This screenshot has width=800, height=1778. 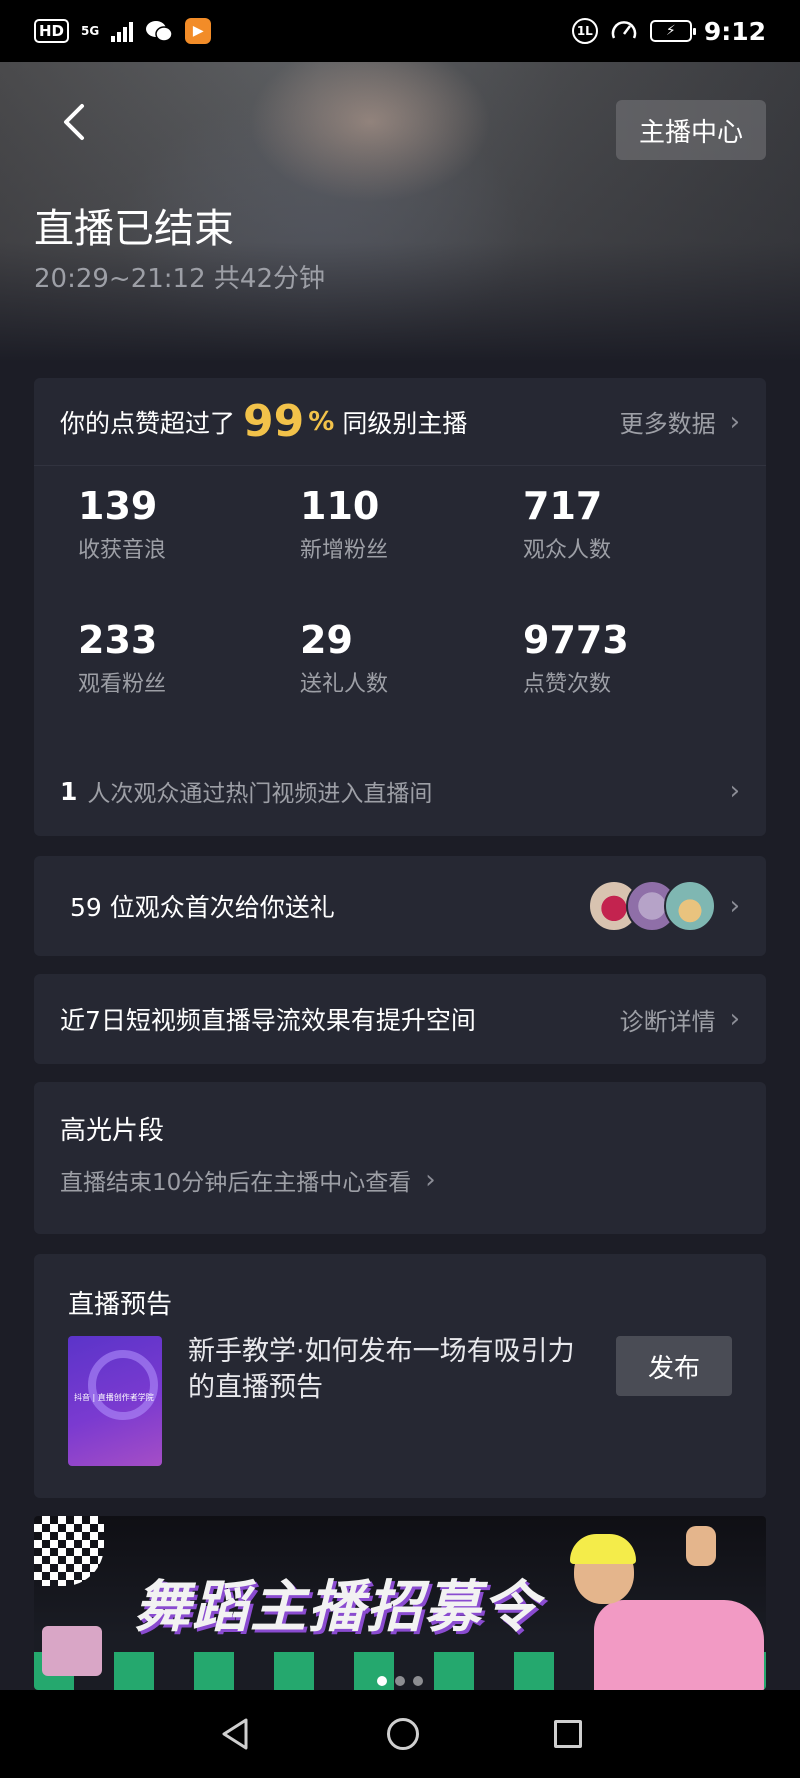 I want to click on preview-title: 直播预告, so click(x=120, y=1305).